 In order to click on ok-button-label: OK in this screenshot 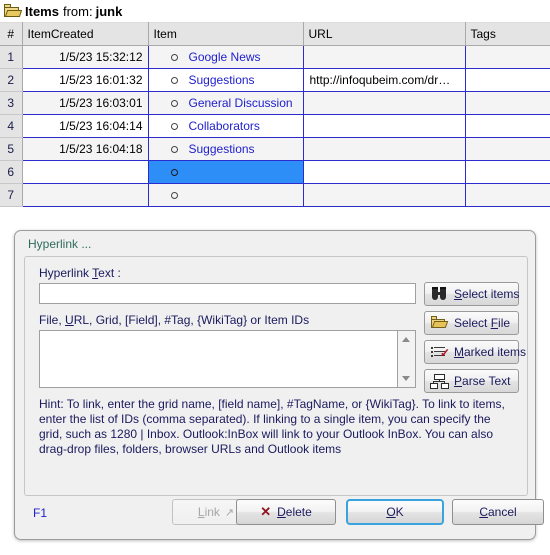, I will do `click(395, 512)`.